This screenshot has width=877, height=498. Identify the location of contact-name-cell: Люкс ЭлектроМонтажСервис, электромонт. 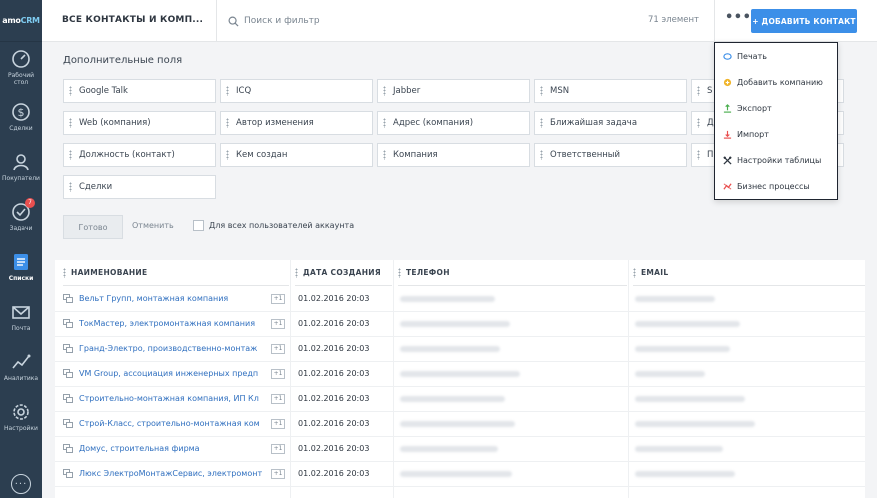
(169, 473).